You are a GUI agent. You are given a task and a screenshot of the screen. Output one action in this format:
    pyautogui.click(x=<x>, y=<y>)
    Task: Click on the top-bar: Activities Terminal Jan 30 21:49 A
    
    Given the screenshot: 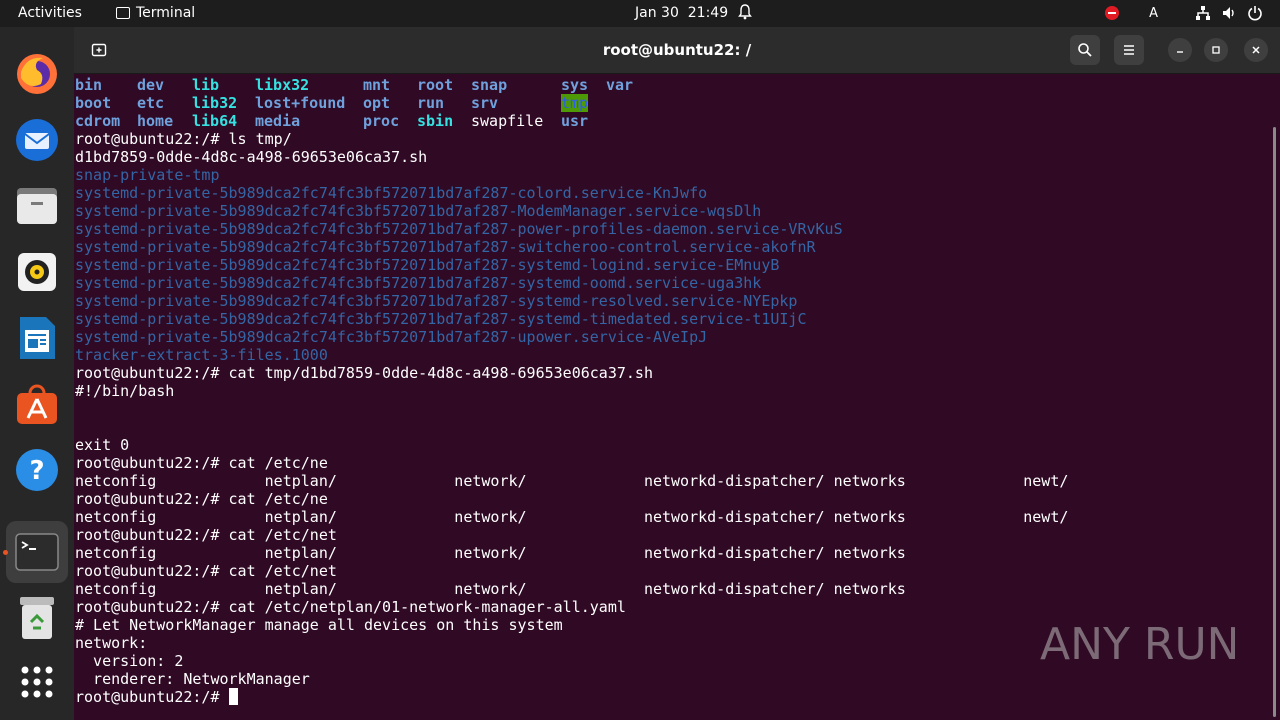 What is the action you would take?
    pyautogui.click(x=640, y=13)
    